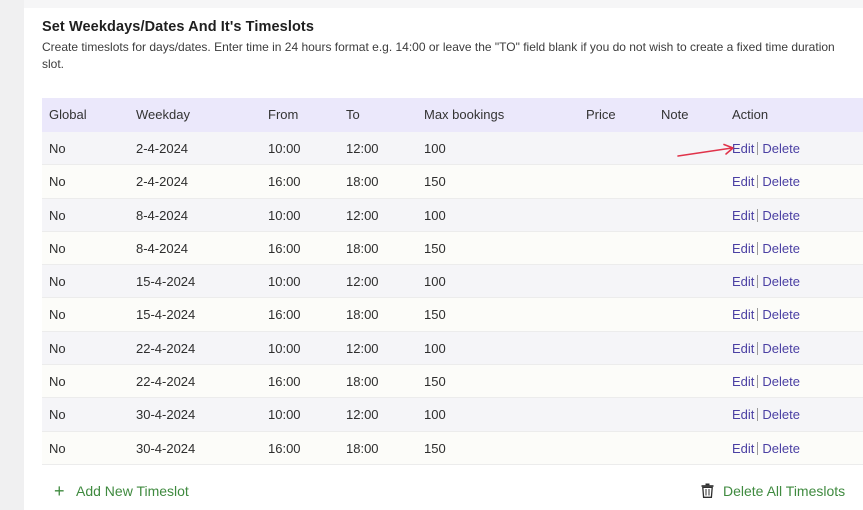  Describe the element at coordinates (132, 491) in the screenshot. I see `add-new-timeslot-label: Add New Timeslot` at that location.